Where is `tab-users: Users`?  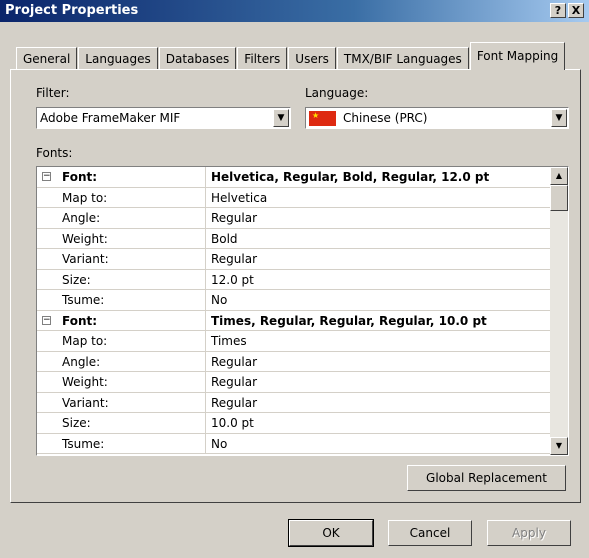 tab-users: Users is located at coordinates (312, 58).